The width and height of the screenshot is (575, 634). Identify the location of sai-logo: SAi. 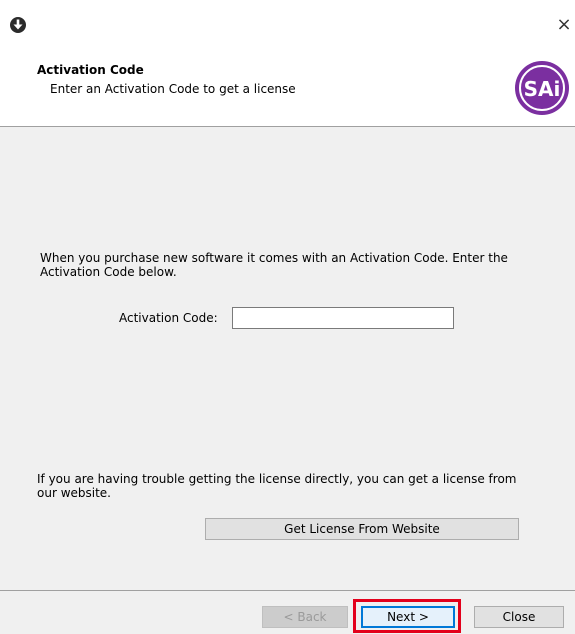
(542, 88).